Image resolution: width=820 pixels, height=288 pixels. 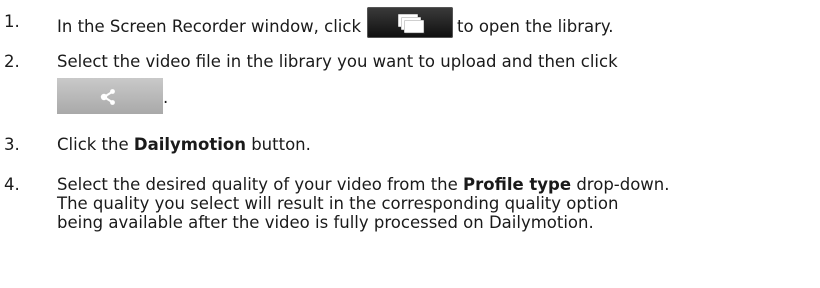 What do you see at coordinates (12, 21) in the screenshot?
I see `step-number: 1.` at bounding box center [12, 21].